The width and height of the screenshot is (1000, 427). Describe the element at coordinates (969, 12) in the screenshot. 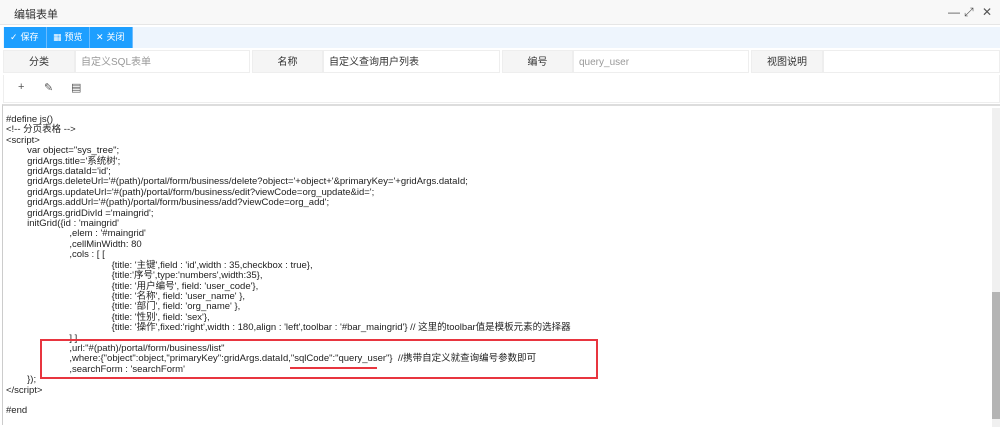

I see `maximize-icon: ⤢` at that location.